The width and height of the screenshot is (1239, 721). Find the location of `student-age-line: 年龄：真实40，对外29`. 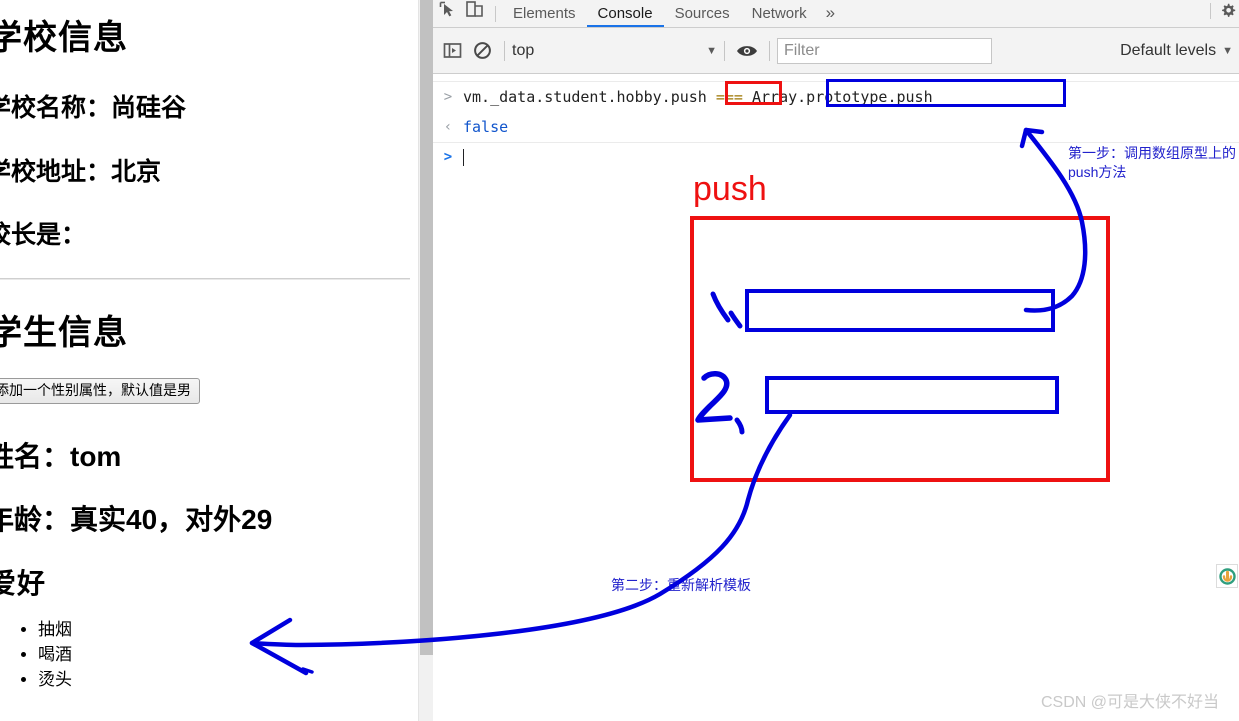

student-age-line: 年龄：真实40，对外29 is located at coordinates (136, 519).